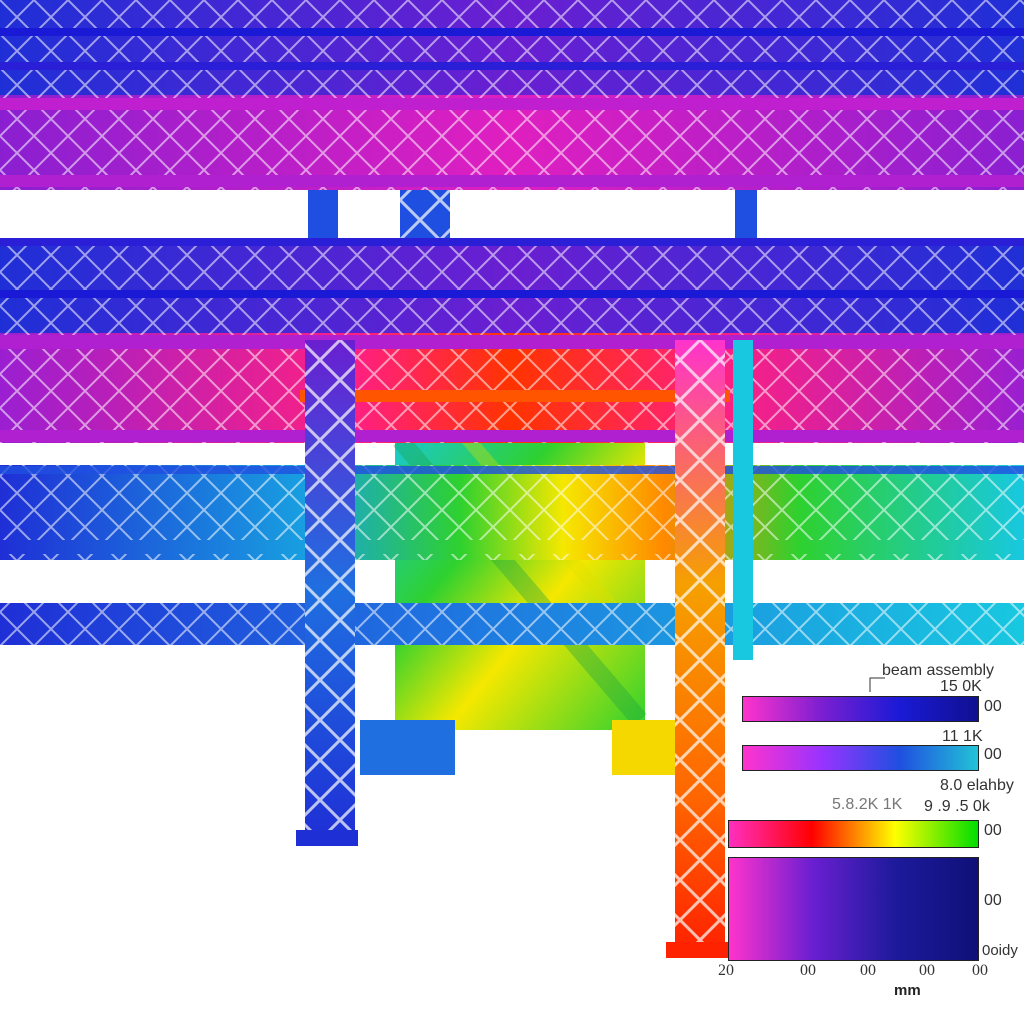 This screenshot has height=1024, width=1024. Describe the element at coordinates (532, 217) in the screenshot. I see `upper-columns` at that location.